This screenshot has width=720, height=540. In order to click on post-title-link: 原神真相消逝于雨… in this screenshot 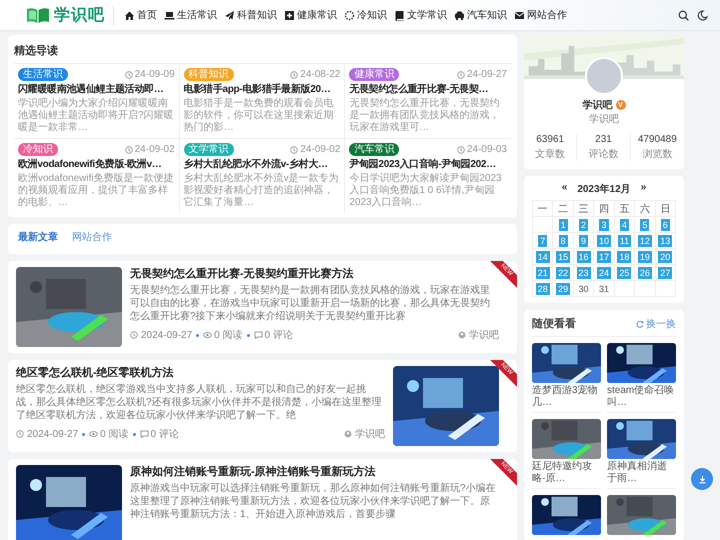, I will do `click(641, 475)`.